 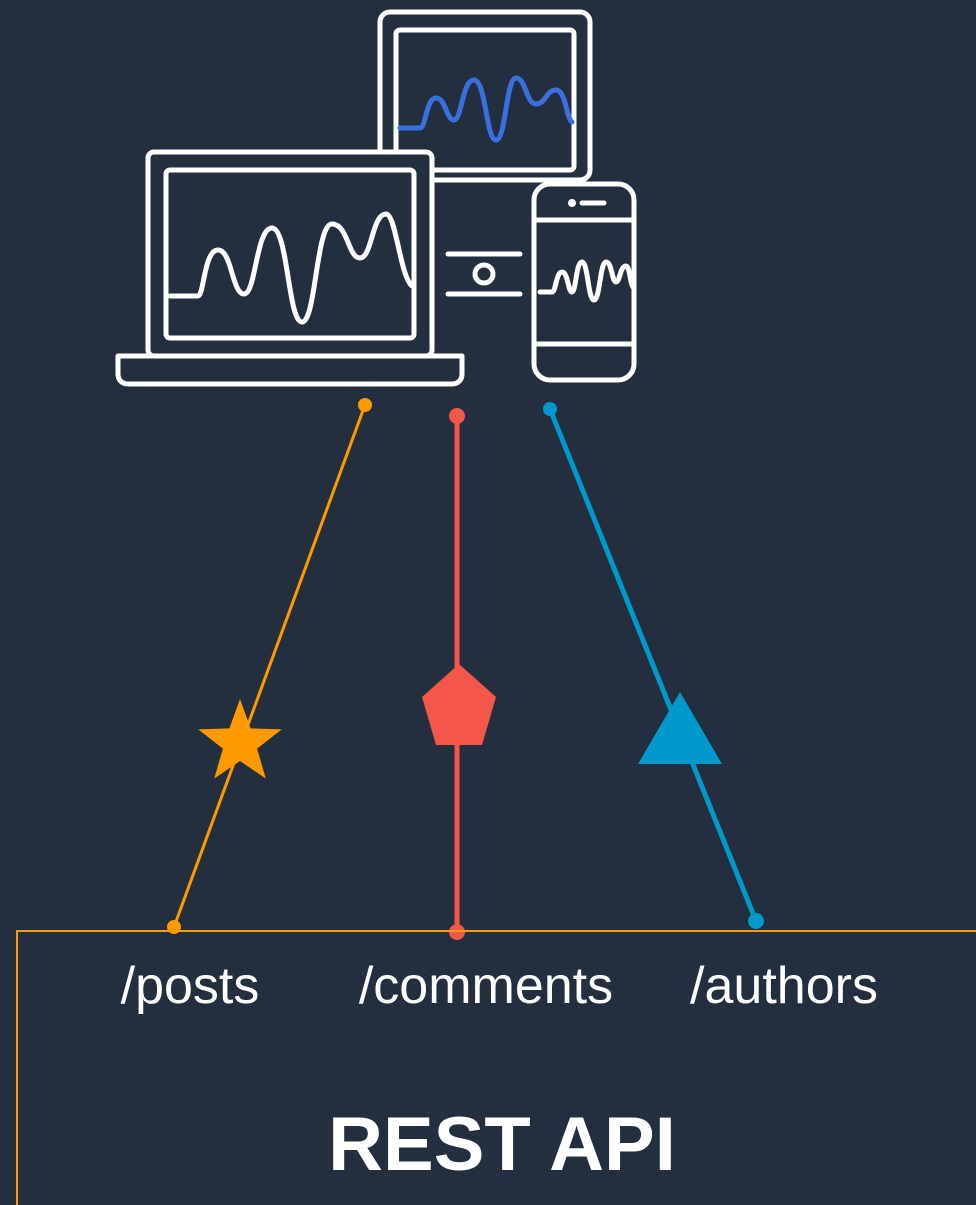 I want to click on posts-connection, so click(x=269, y=666).